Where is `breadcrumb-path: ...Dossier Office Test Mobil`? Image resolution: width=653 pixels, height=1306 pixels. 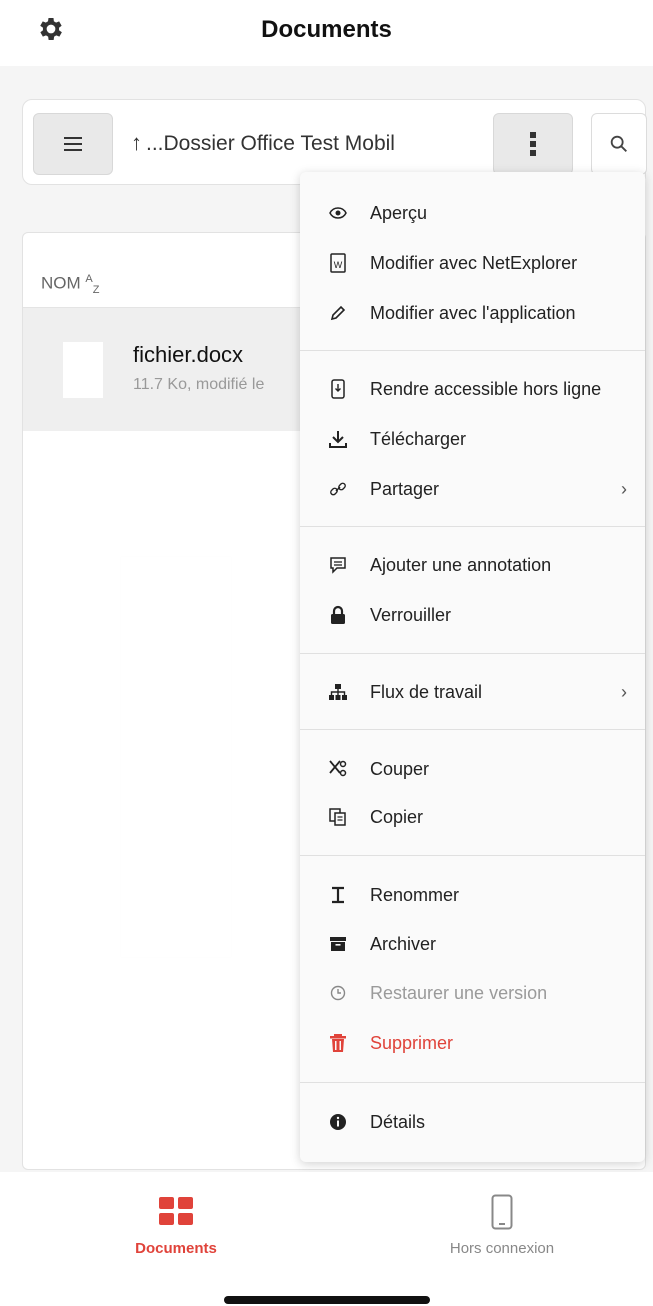 breadcrumb-path: ...Dossier Office Test Mobil is located at coordinates (270, 143).